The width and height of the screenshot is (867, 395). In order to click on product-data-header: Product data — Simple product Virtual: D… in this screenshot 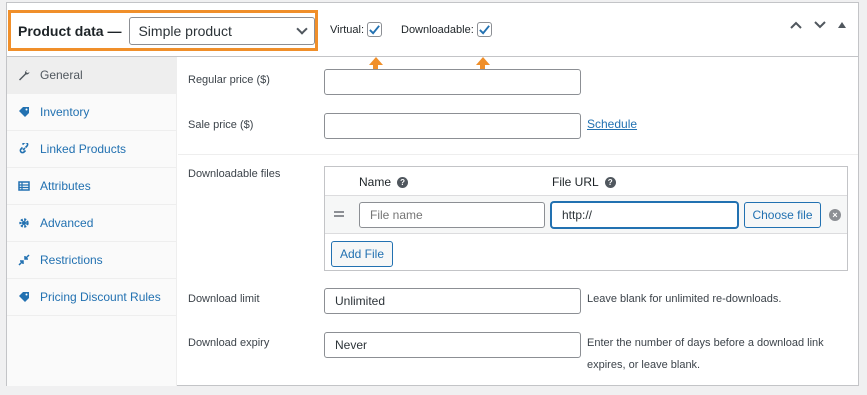, I will do `click(432, 30)`.